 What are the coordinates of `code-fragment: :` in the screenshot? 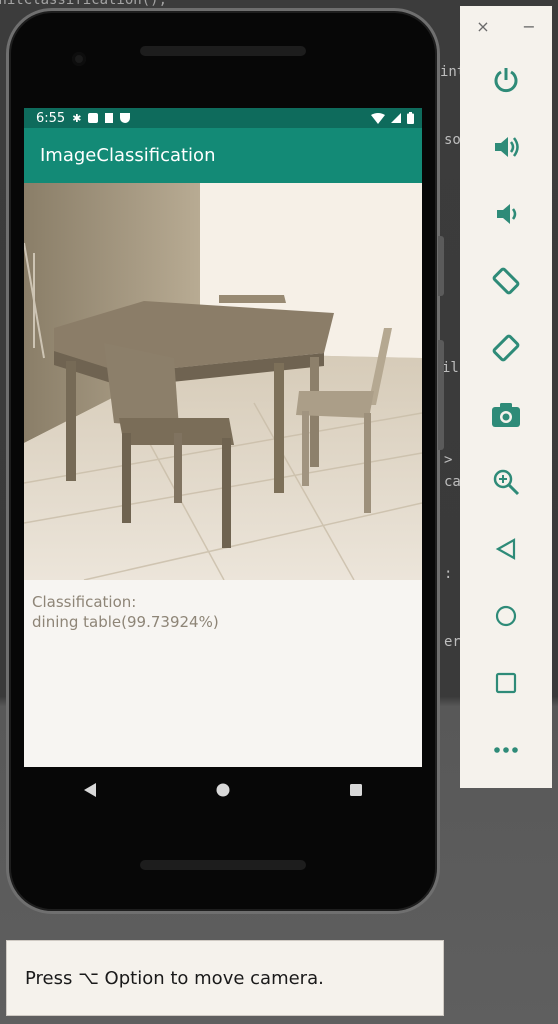 It's located at (448, 574).